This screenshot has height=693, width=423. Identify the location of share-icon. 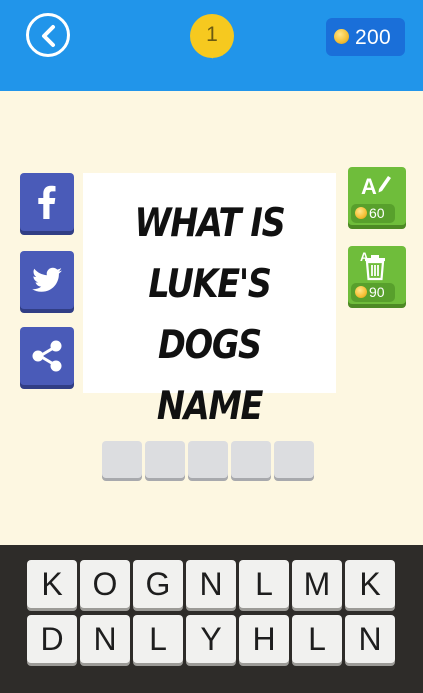
(47, 356).